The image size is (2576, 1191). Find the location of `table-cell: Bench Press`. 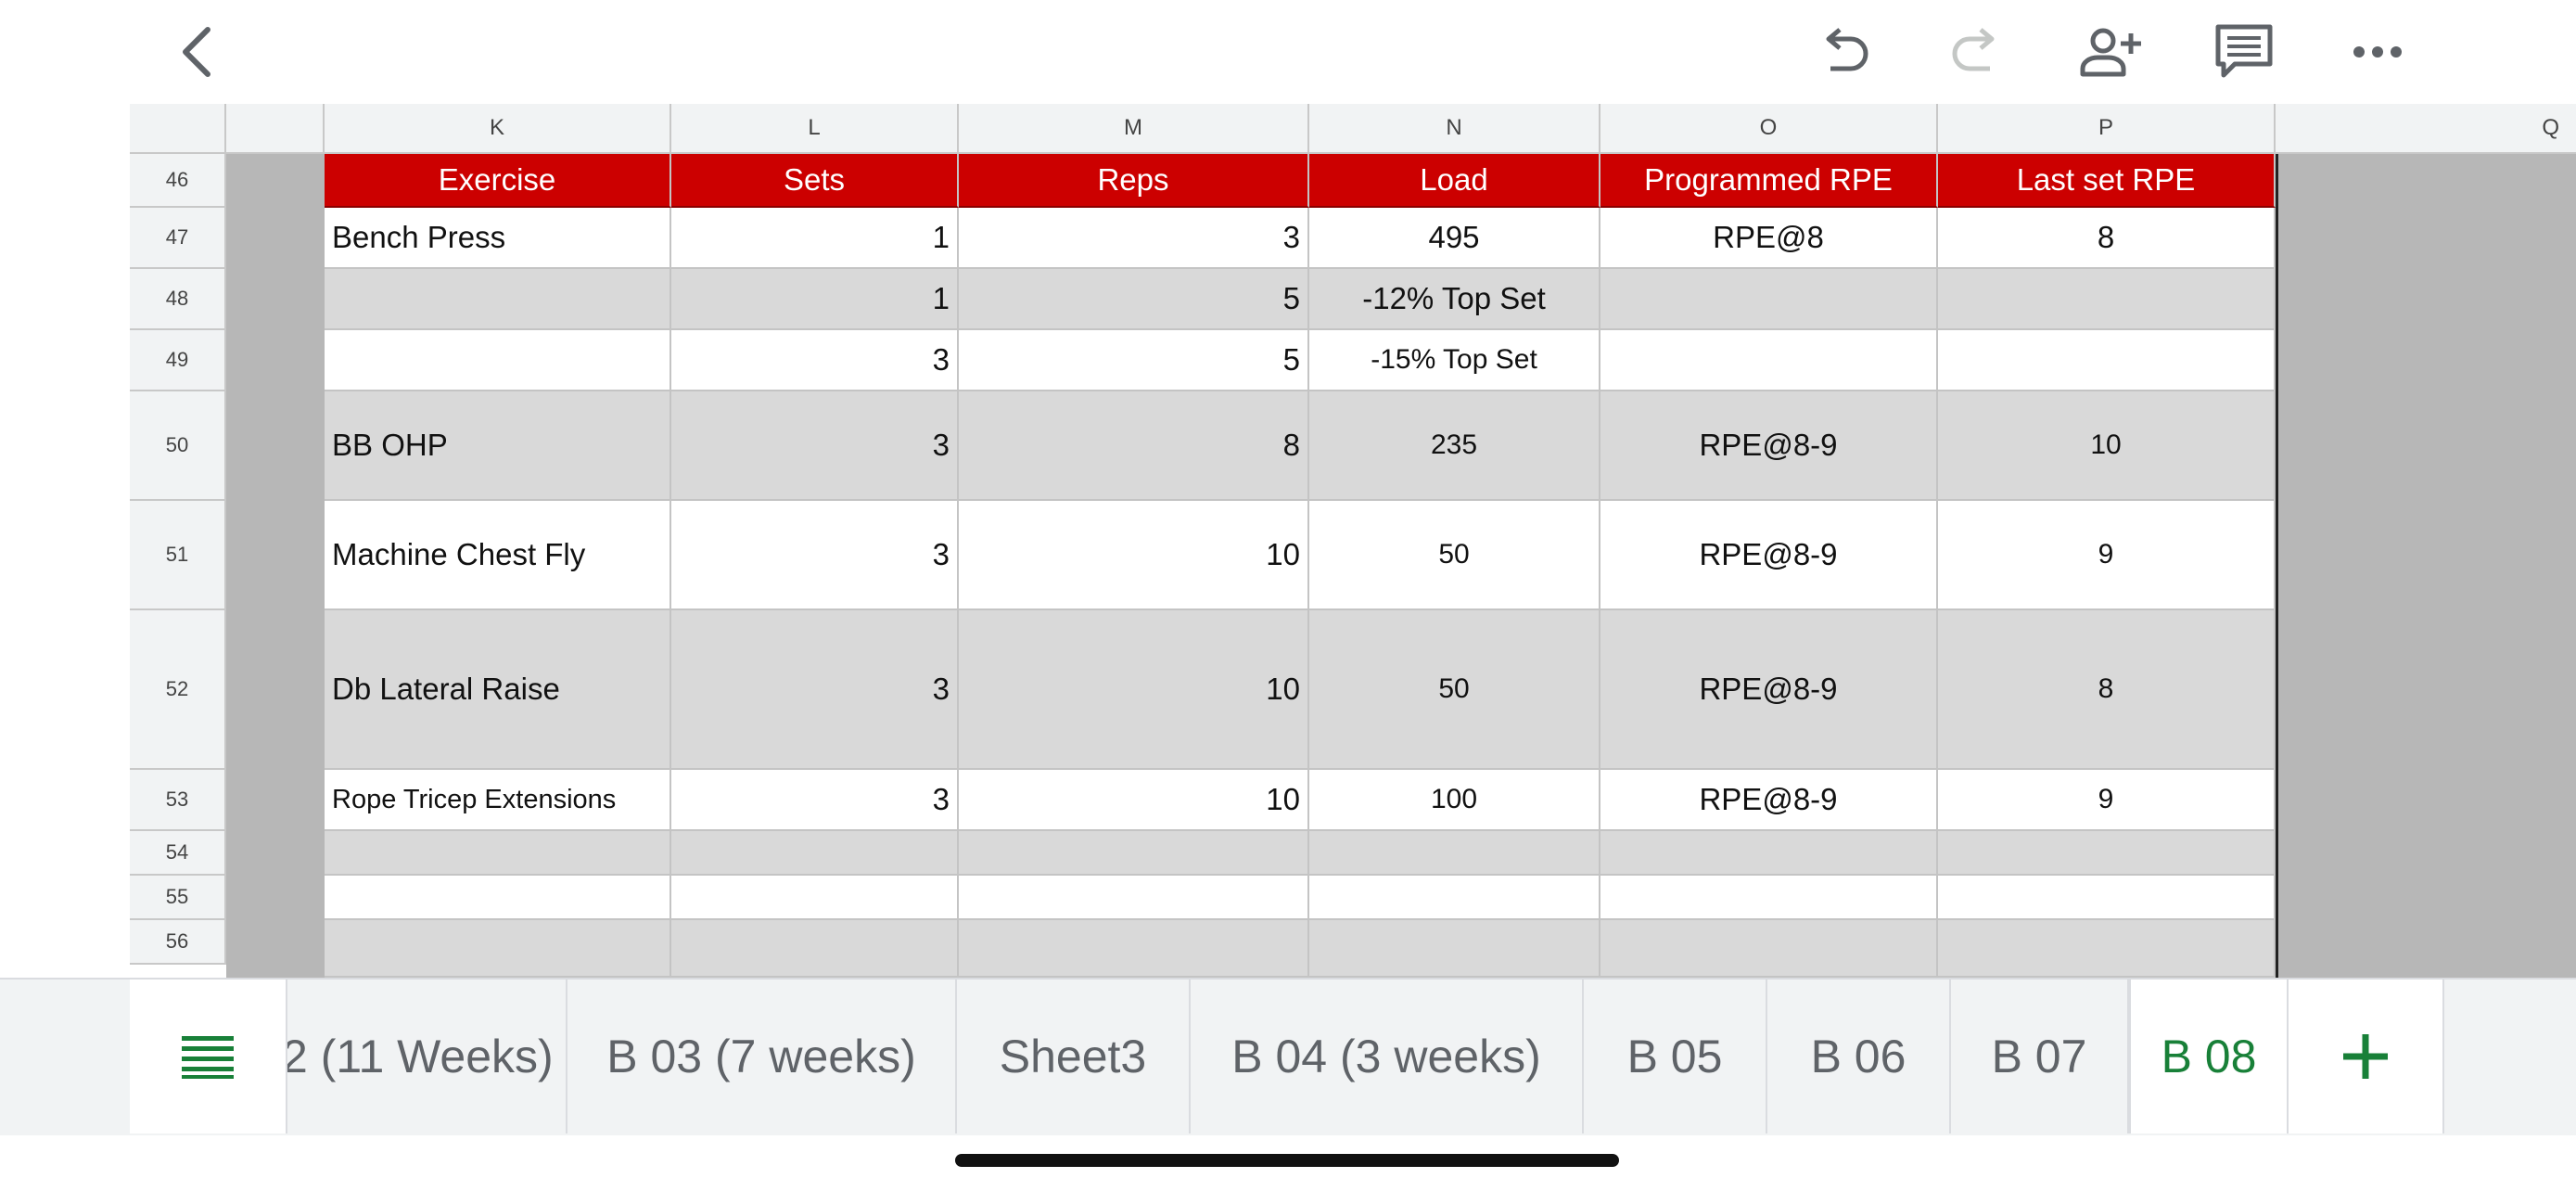

table-cell: Bench Press is located at coordinates (498, 238).